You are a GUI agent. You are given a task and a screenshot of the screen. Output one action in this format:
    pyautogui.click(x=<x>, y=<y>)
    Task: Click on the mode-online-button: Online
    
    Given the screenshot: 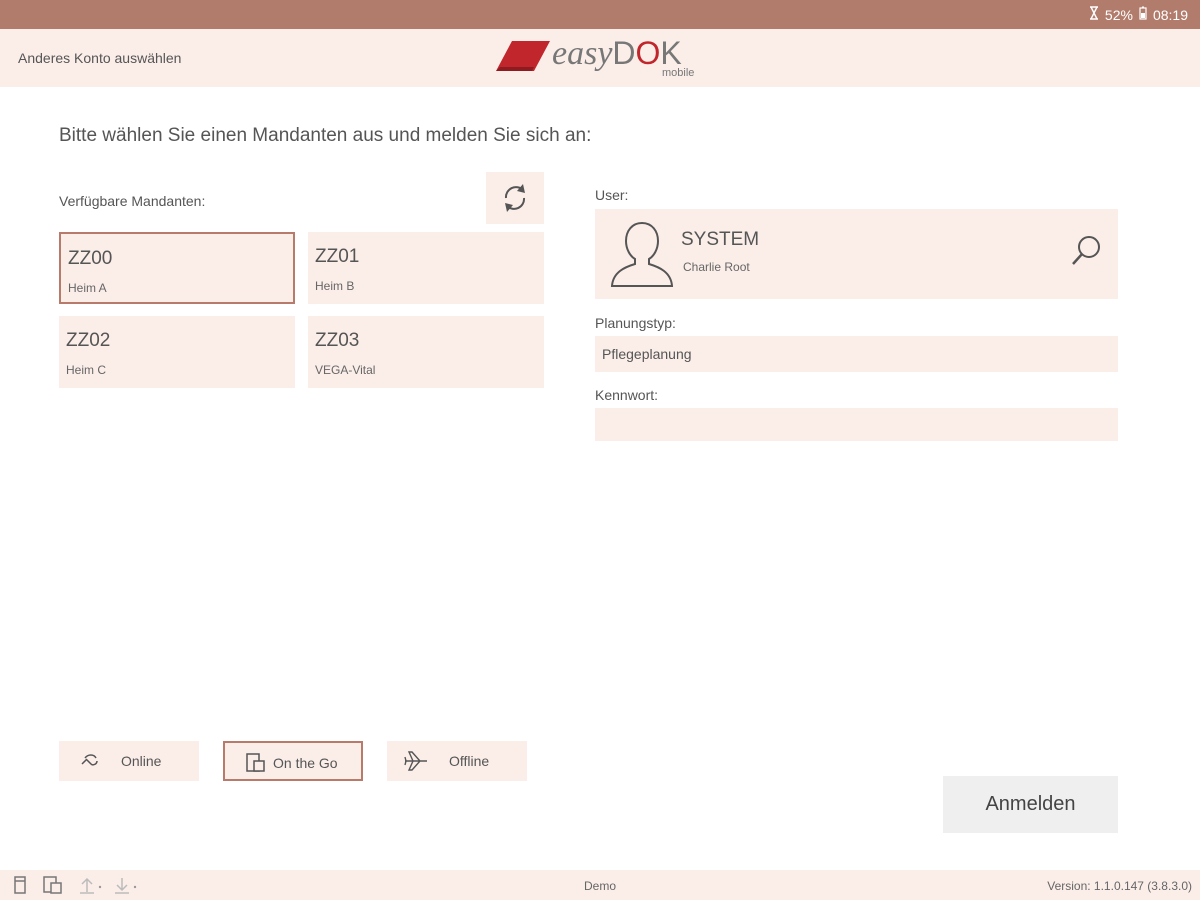 What is the action you would take?
    pyautogui.click(x=129, y=761)
    